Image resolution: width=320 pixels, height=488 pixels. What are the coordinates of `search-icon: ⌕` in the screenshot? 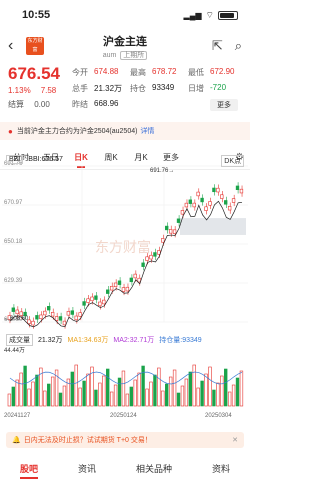 It's located at (238, 46).